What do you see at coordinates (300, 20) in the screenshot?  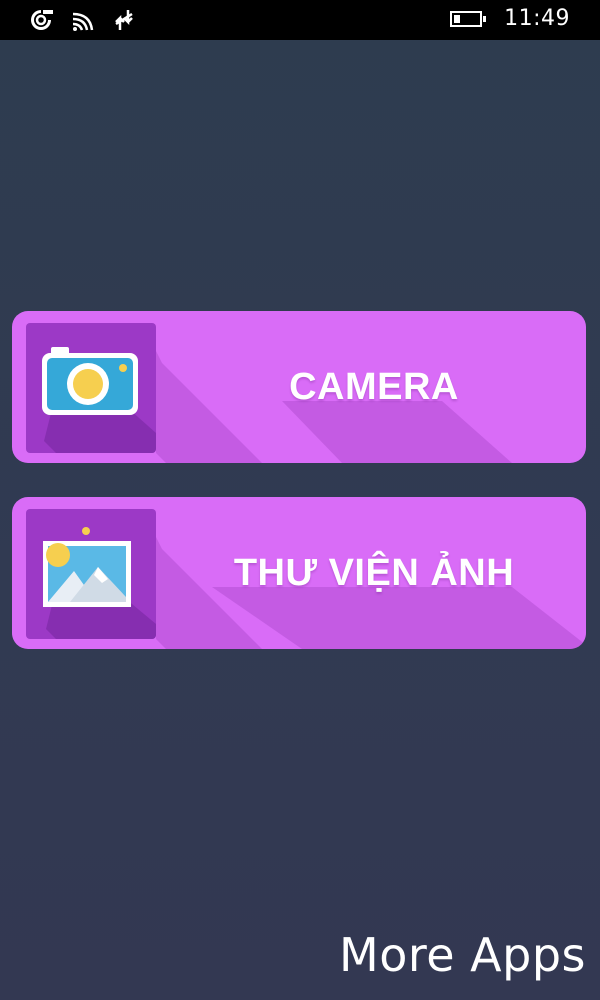 I see `status-bar: 11:49` at bounding box center [300, 20].